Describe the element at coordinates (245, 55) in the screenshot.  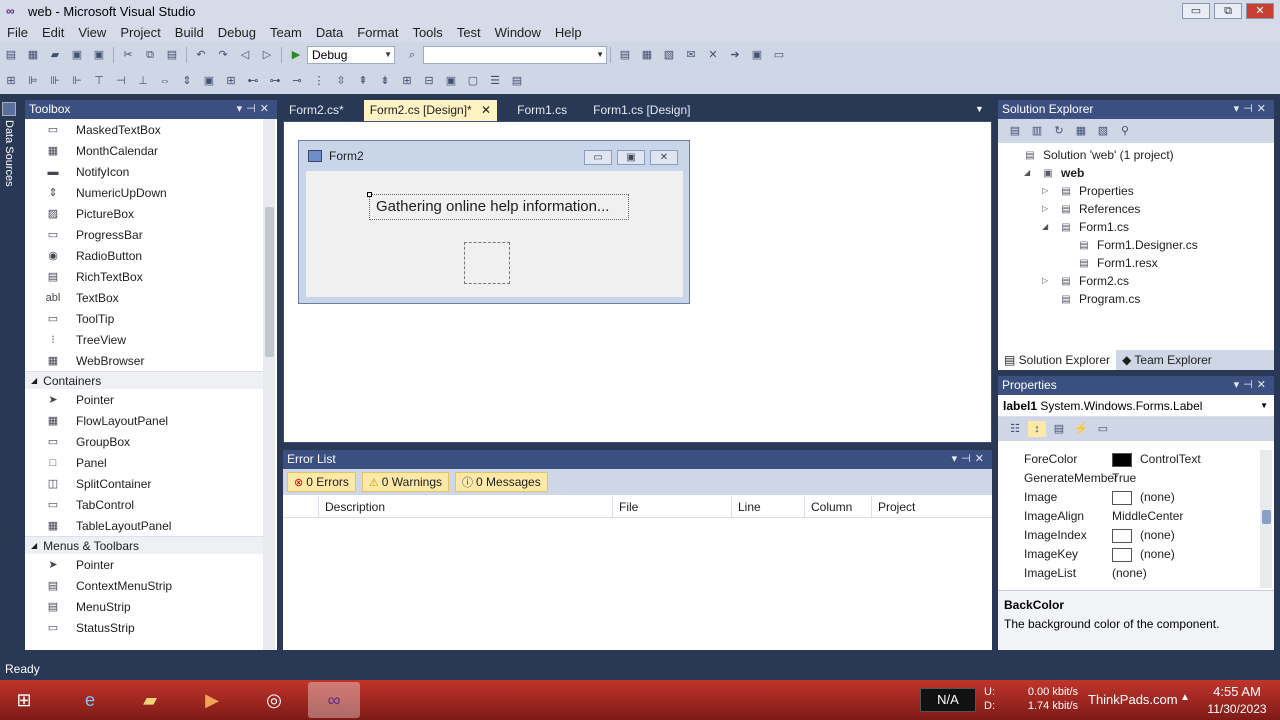
I see `navigate-back-icon: ◁` at that location.